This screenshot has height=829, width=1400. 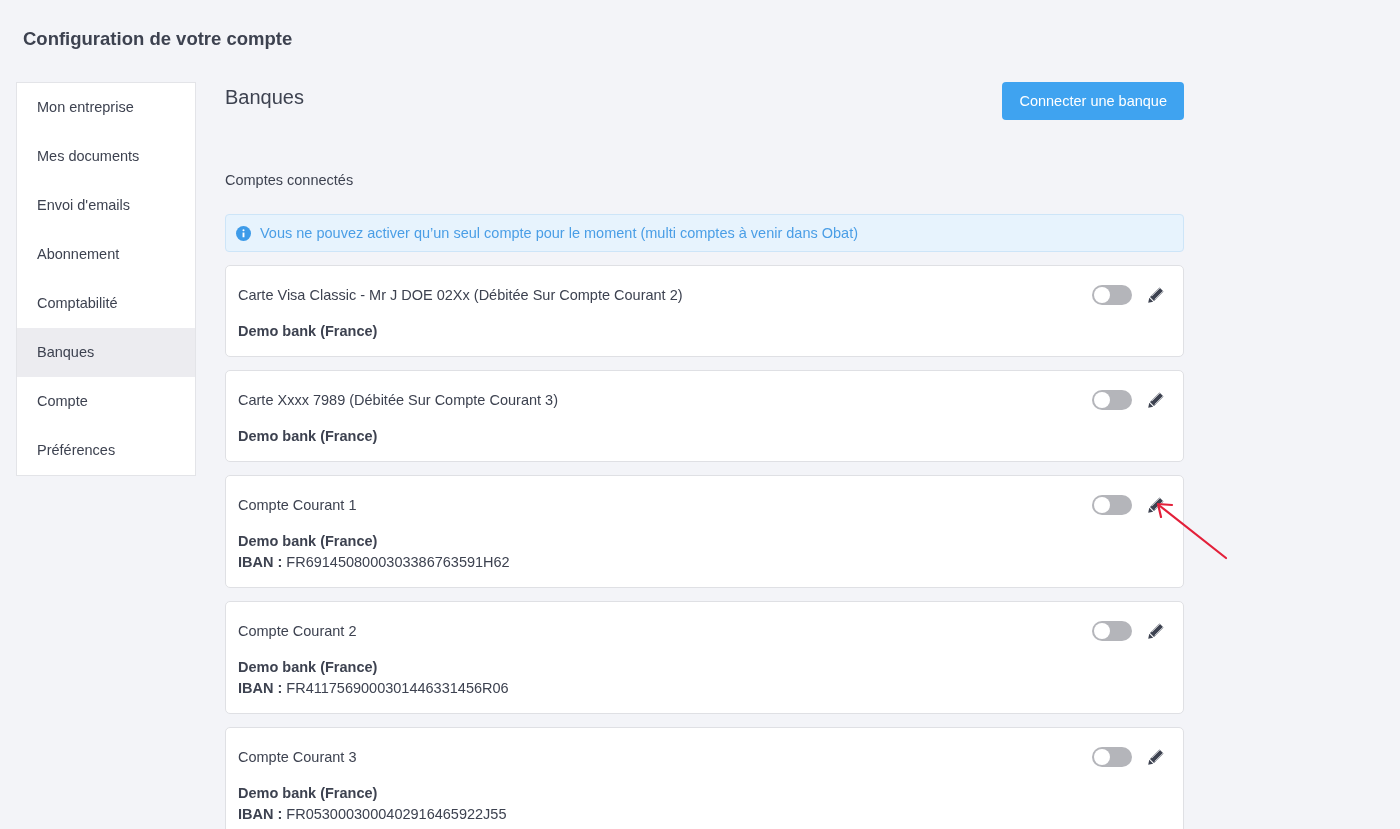 I want to click on page-title: Configuration de votre compte, so click(x=158, y=39).